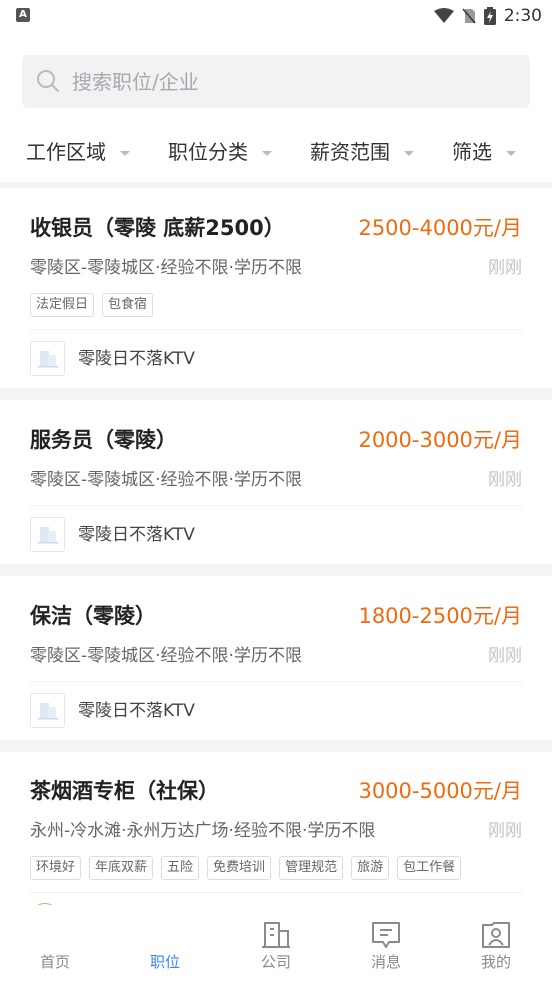 This screenshot has height=981, width=552. What do you see at coordinates (350, 152) in the screenshot?
I see `filter-label: 薪资范围` at bounding box center [350, 152].